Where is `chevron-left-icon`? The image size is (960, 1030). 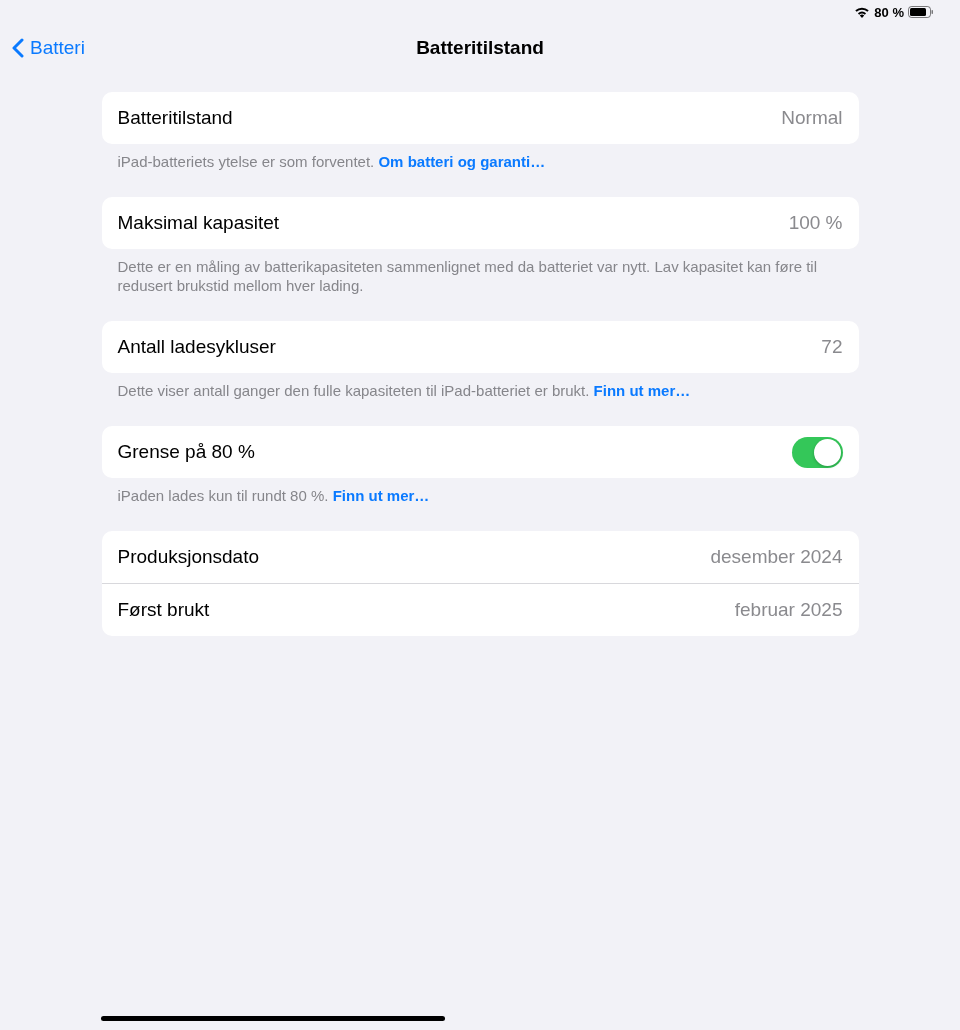
chevron-left-icon is located at coordinates (18, 48).